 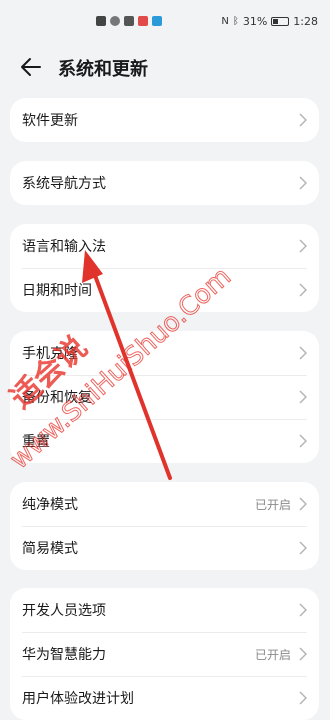 I want to click on status-bar: N ᛒ 31% 1:28, so click(x=165, y=22).